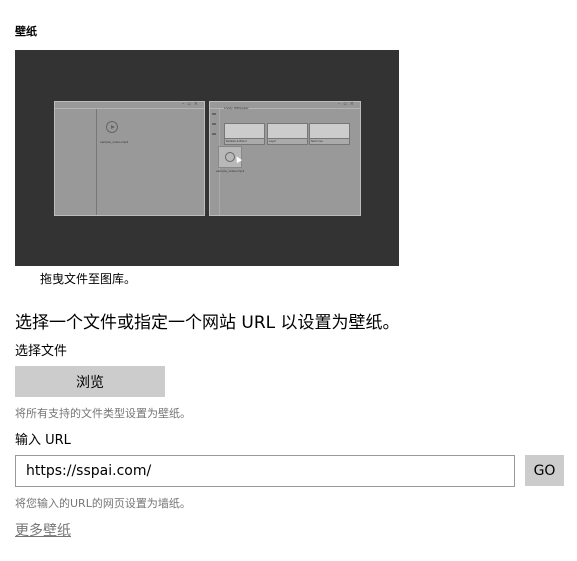  What do you see at coordinates (112, 127) in the screenshot?
I see `video-file-icon` at bounding box center [112, 127].